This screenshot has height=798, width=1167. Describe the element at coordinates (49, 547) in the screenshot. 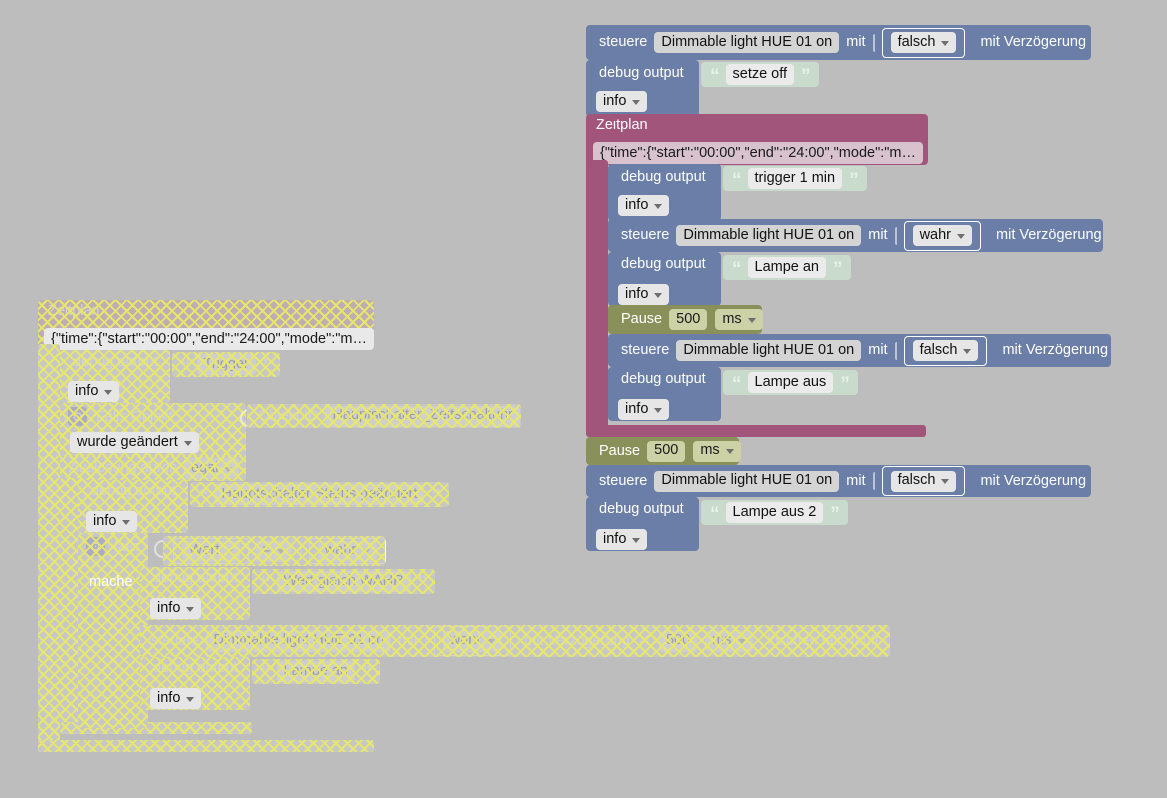

I see `schedule-spine` at that location.